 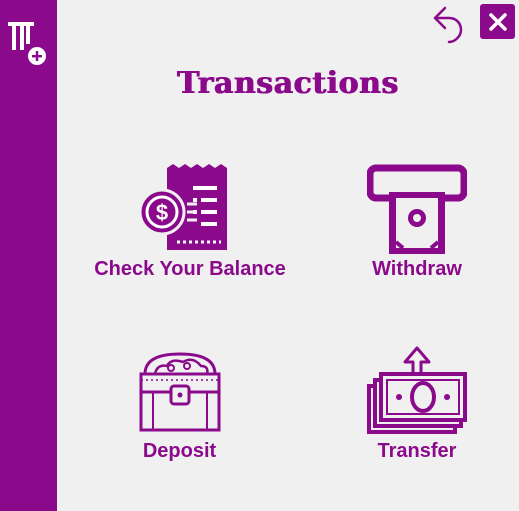 I want to click on transfer-label: Transfer, so click(x=417, y=451).